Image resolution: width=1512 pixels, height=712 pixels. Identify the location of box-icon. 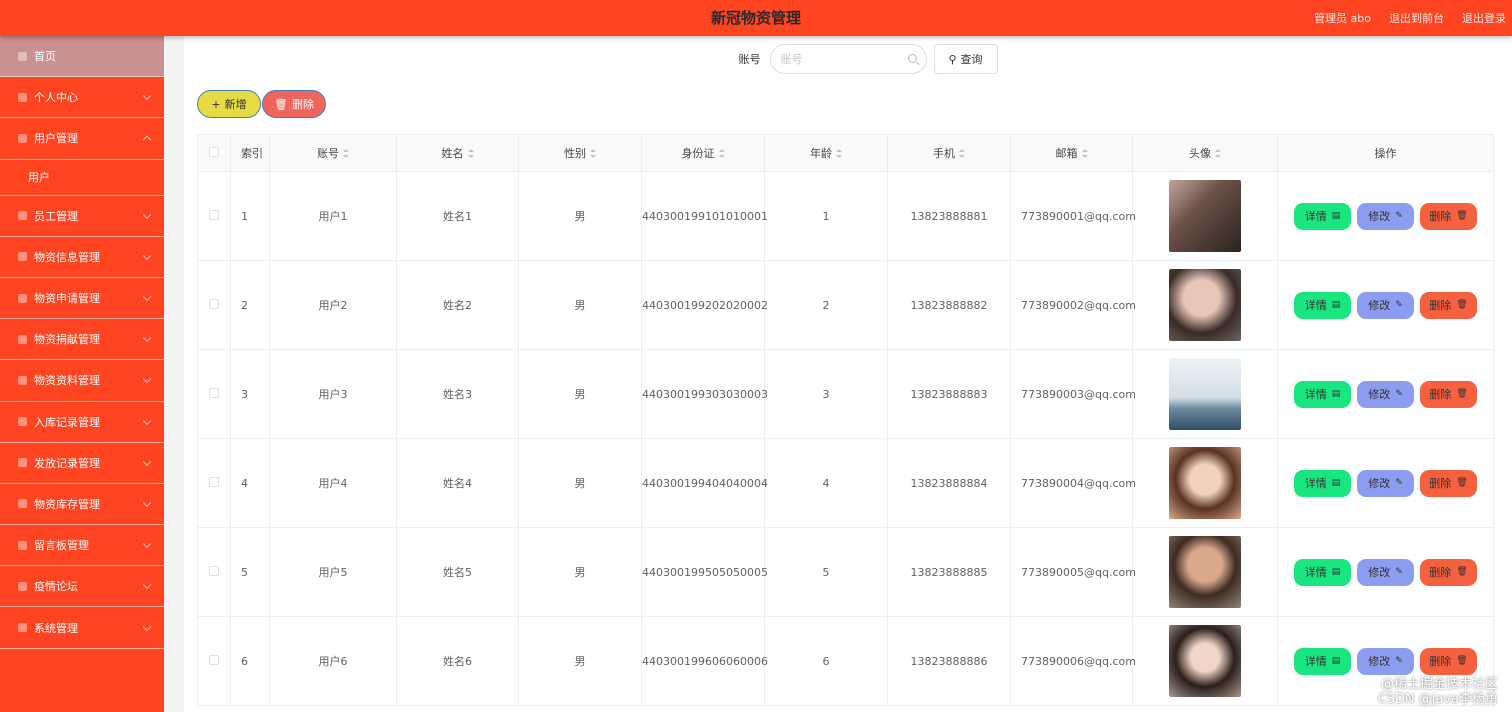
(22, 257).